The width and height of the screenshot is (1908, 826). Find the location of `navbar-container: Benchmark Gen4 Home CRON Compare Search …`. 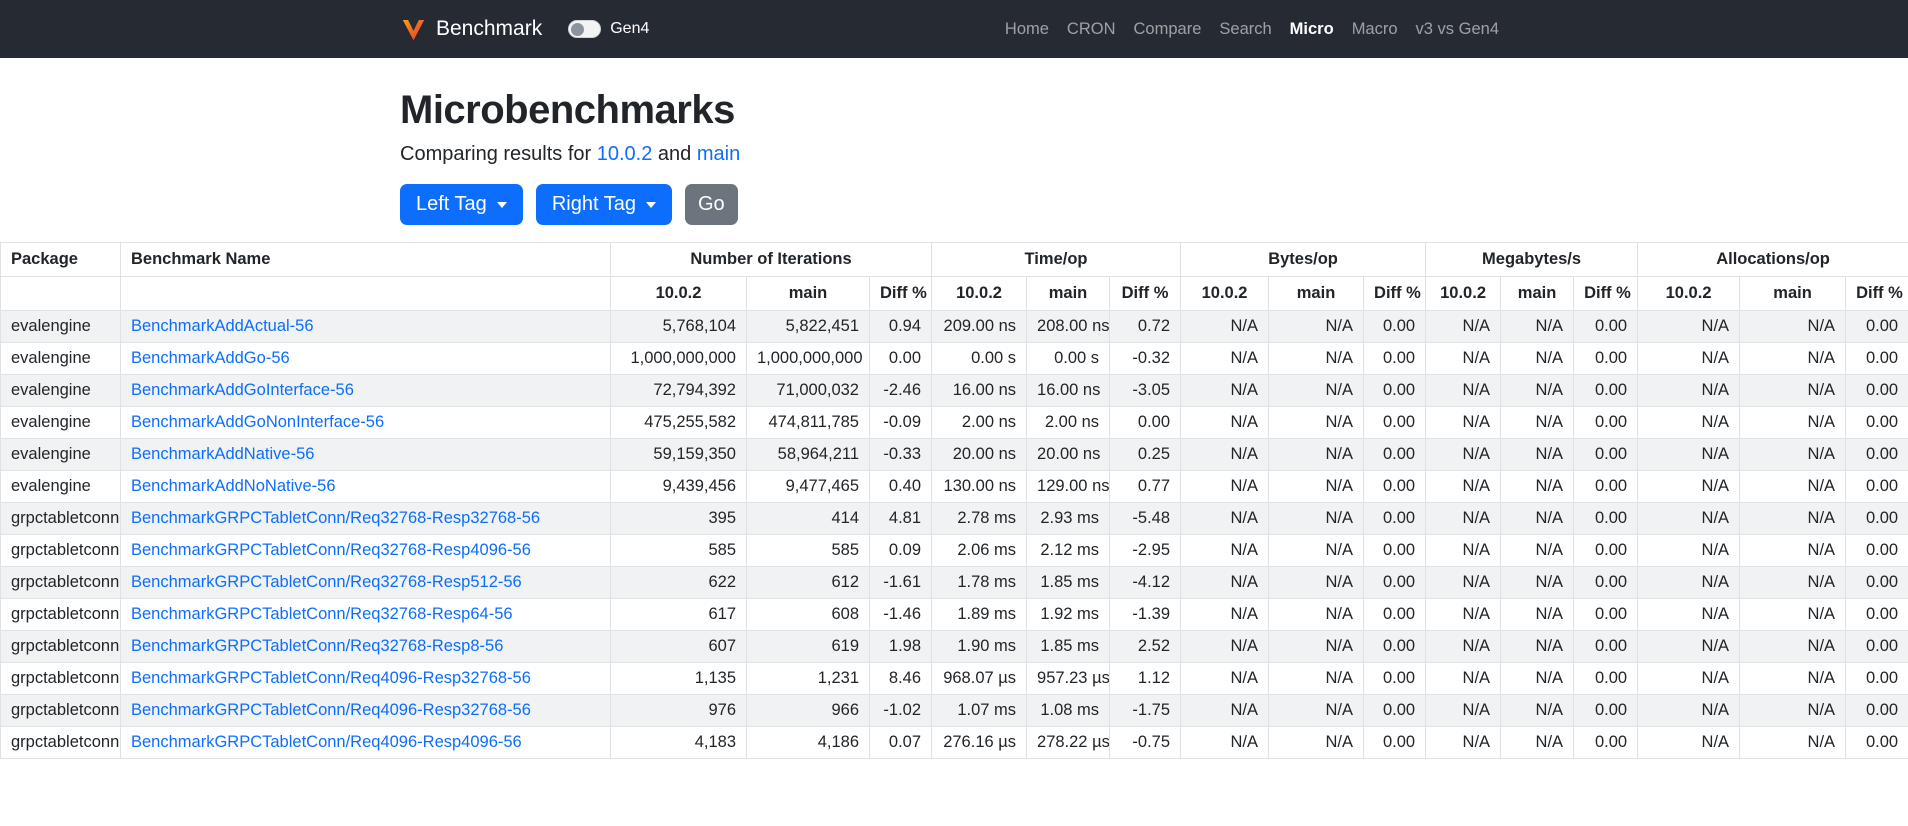

navbar-container: Benchmark Gen4 Home CRON Compare Search … is located at coordinates (954, 29).